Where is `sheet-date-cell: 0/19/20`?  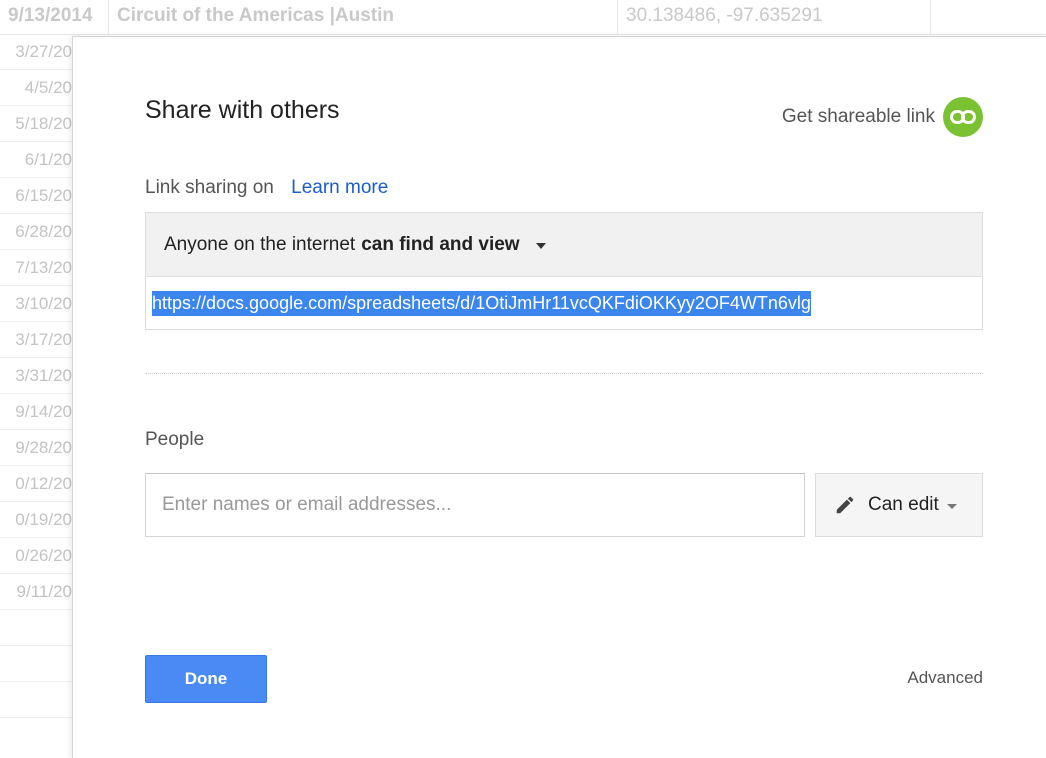
sheet-date-cell: 0/19/20 is located at coordinates (36, 520).